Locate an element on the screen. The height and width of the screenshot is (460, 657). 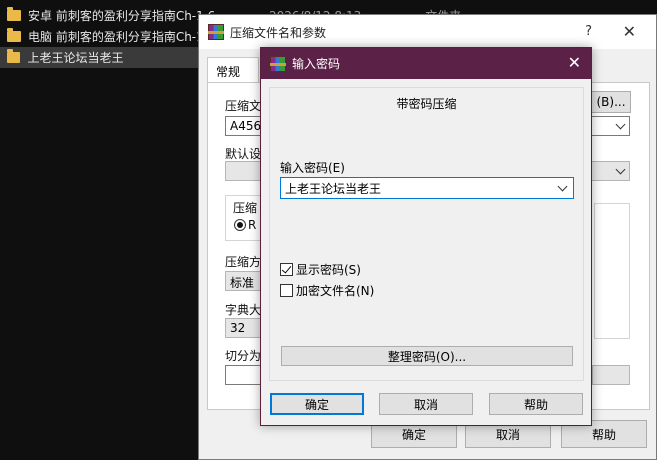
format-label: 压缩 is located at coordinates (245, 208).